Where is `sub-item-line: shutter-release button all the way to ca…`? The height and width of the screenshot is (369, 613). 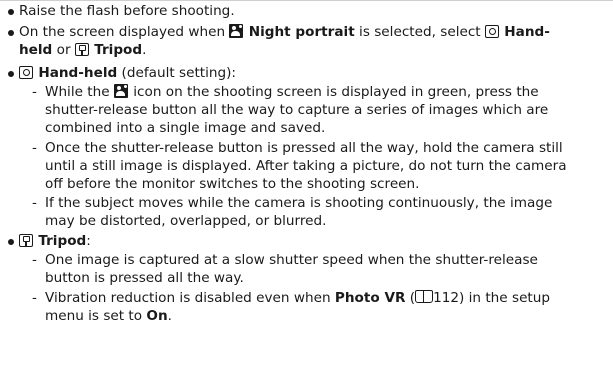
sub-item-line: shutter-release button all the way to ca… is located at coordinates (297, 110).